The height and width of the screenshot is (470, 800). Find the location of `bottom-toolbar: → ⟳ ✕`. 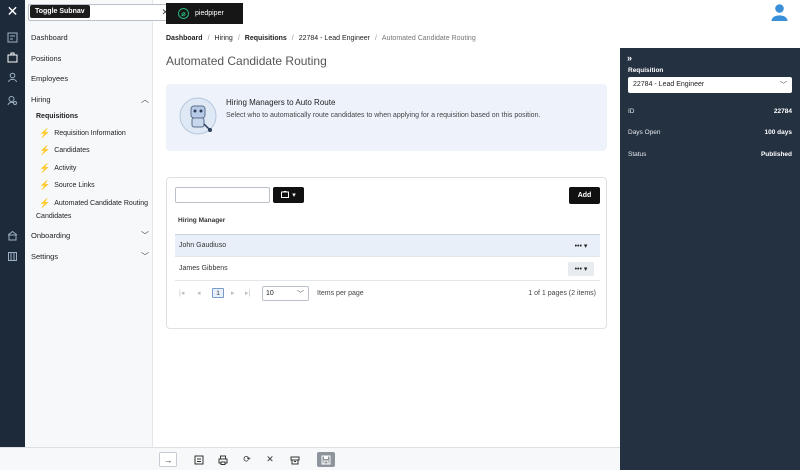

bottom-toolbar: → ⟳ ✕ is located at coordinates (386, 458).